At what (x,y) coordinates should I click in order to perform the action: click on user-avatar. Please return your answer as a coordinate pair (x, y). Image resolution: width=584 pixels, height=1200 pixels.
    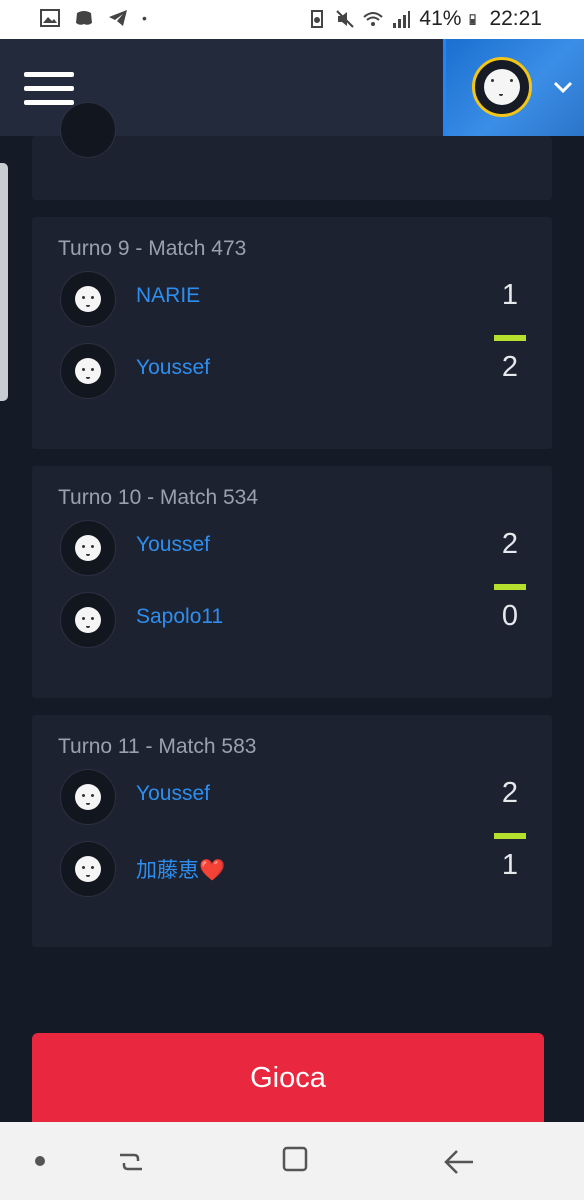
    Looking at the image, I should click on (502, 87).